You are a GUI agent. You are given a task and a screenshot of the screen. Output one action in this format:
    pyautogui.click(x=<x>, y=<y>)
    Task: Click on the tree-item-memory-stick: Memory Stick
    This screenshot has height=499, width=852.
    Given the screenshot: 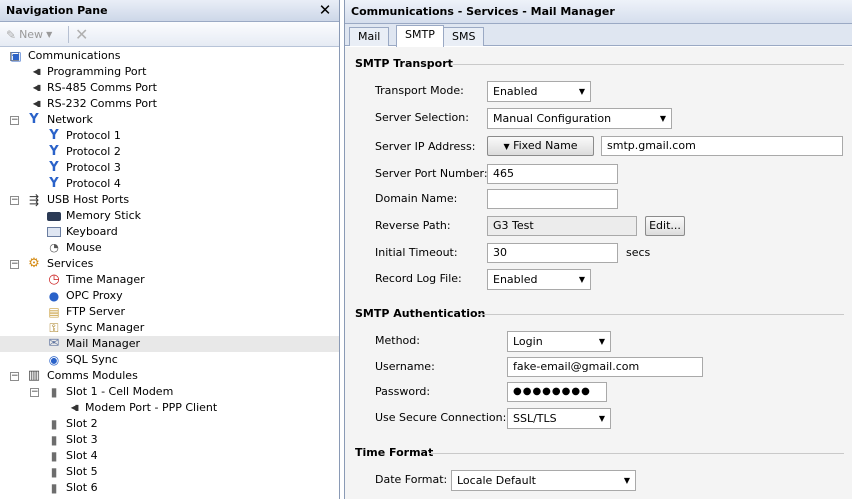 What is the action you would take?
    pyautogui.click(x=169, y=216)
    